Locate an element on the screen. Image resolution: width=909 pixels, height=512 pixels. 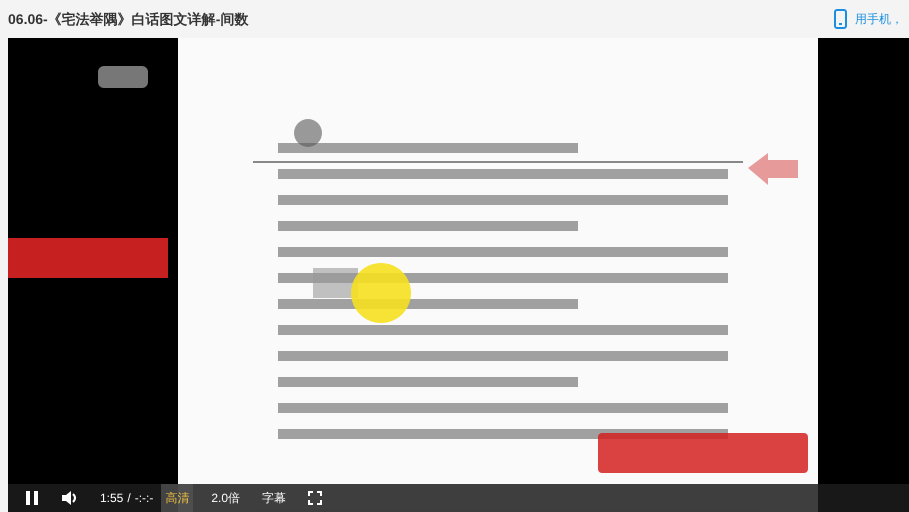
duration: -:-:- is located at coordinates (144, 498).